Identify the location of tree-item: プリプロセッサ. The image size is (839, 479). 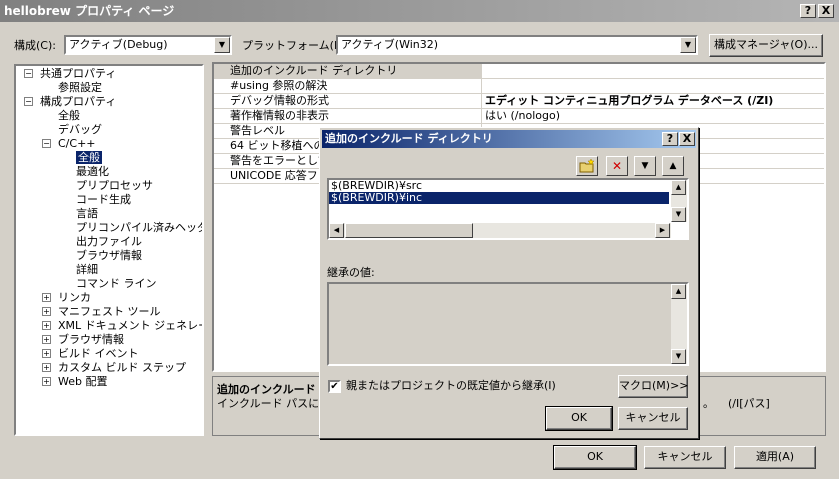
(114, 186).